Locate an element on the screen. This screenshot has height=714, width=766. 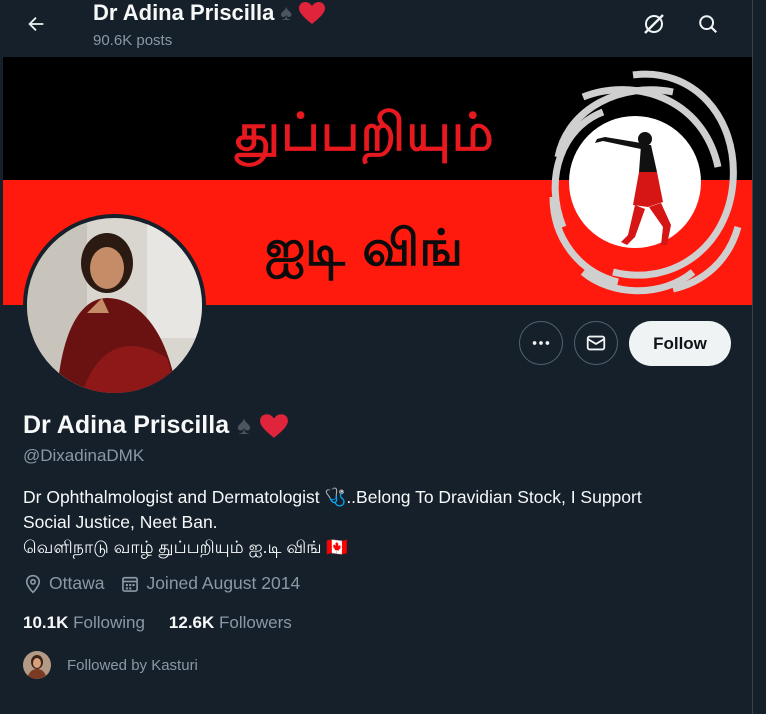
grok-icon is located at coordinates (654, 24).